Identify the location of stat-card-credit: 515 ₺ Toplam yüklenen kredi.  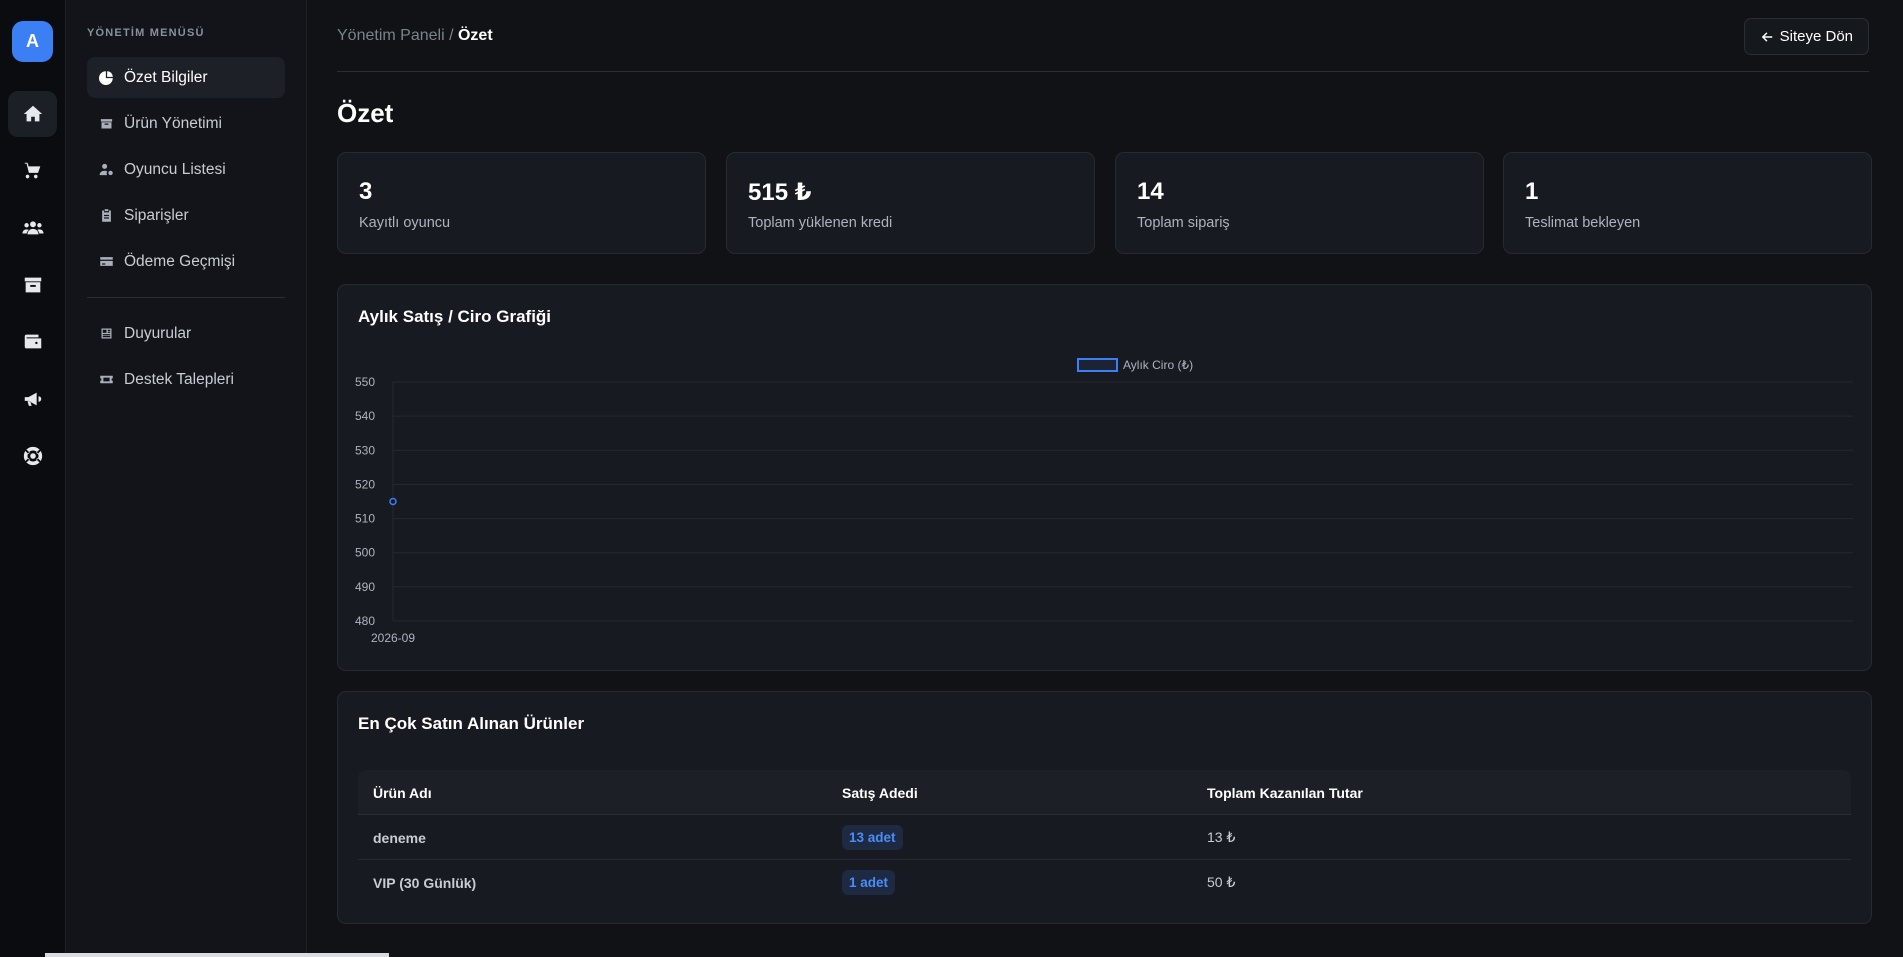
(910, 203).